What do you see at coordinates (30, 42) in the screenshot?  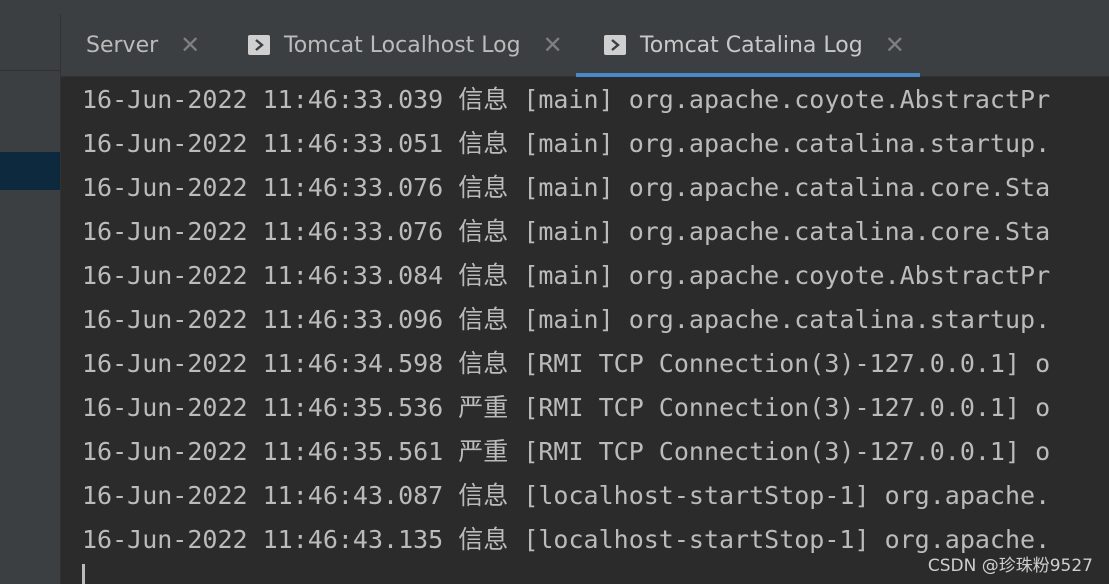 I see `left-panel-header` at bounding box center [30, 42].